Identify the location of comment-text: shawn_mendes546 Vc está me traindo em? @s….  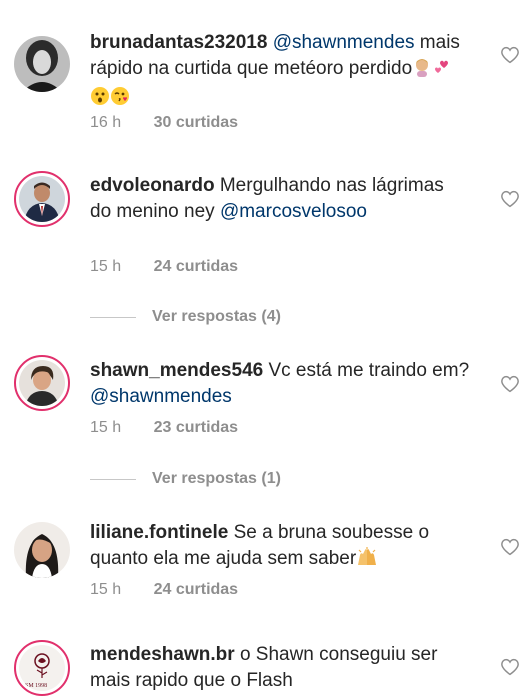
(280, 384).